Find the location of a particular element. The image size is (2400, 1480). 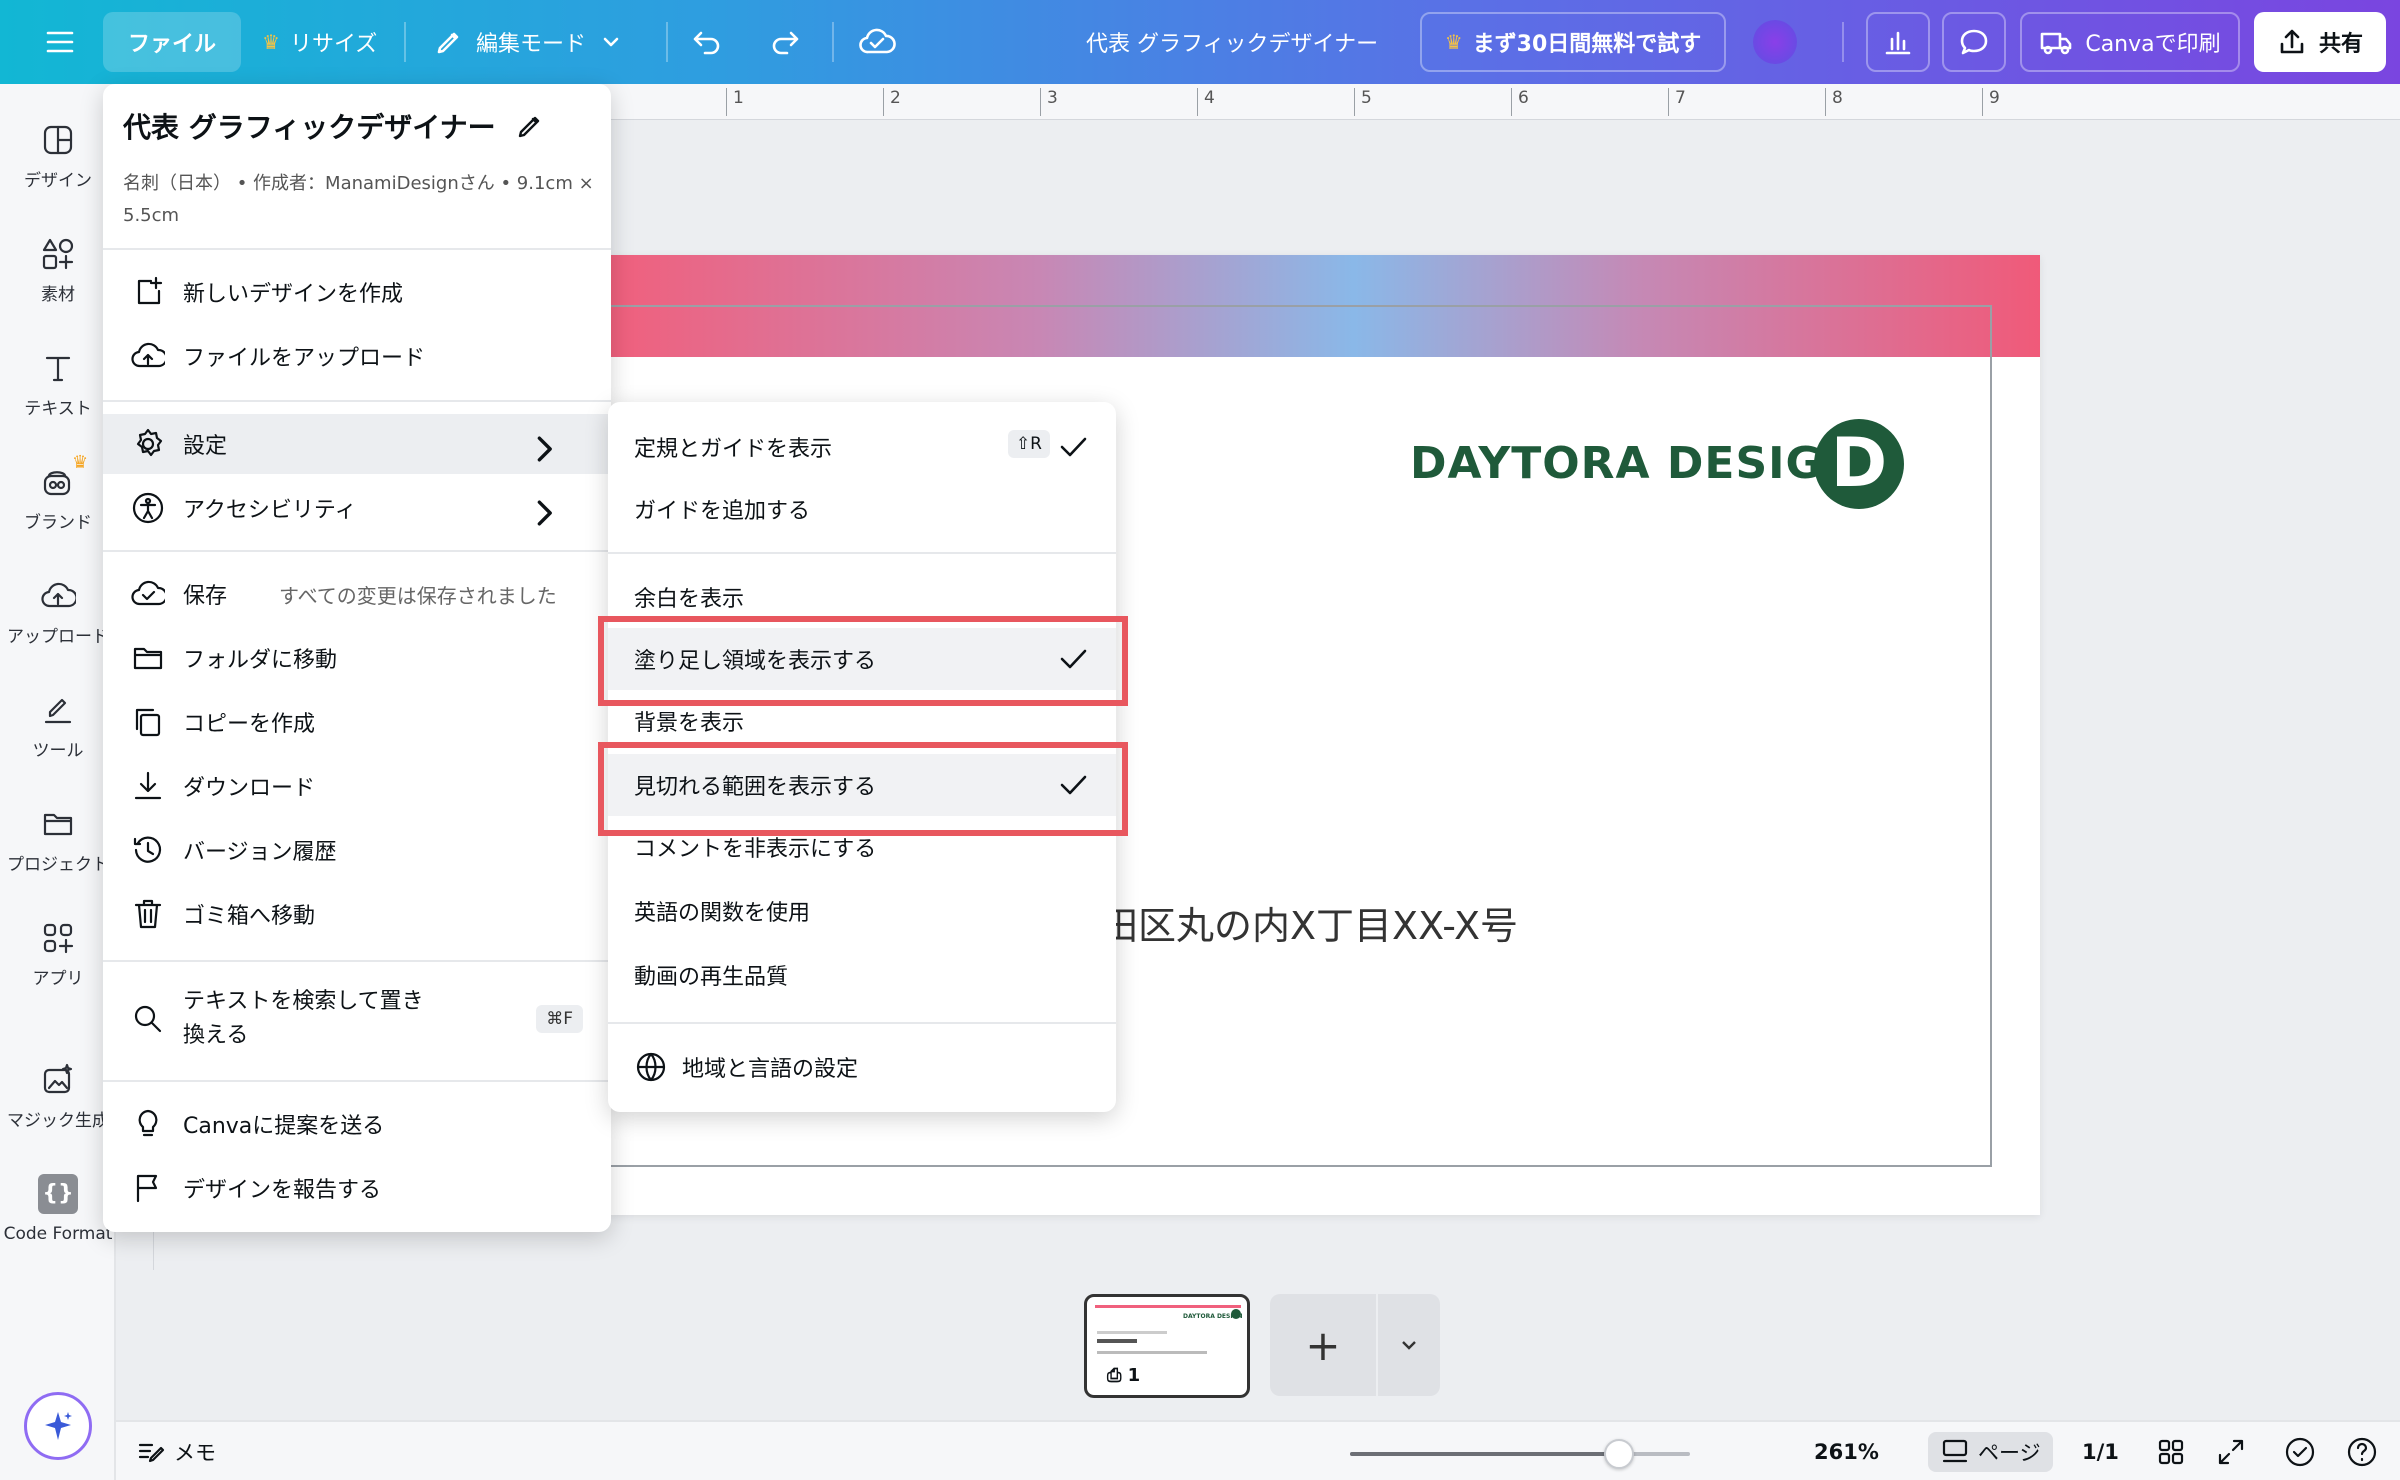

file-menu-button: ファイル is located at coordinates (172, 42).